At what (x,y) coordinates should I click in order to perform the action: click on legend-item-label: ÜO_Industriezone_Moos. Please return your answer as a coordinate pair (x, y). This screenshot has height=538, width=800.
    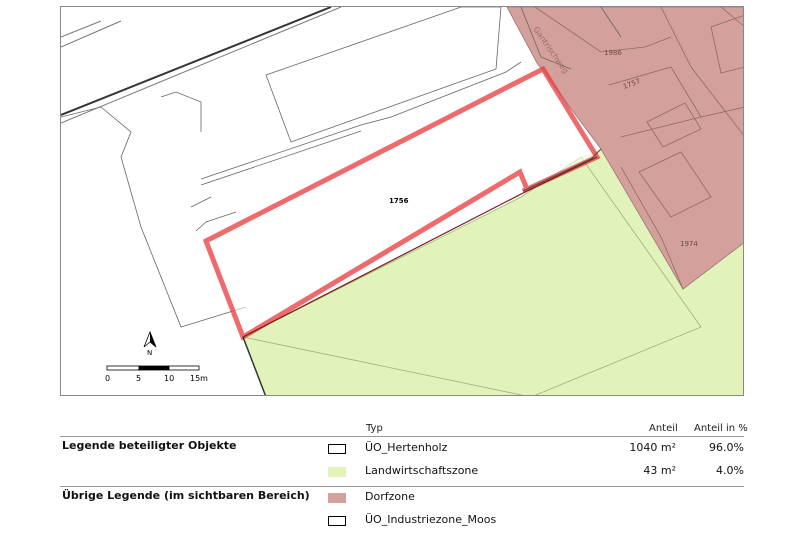
    Looking at the image, I should click on (431, 519).